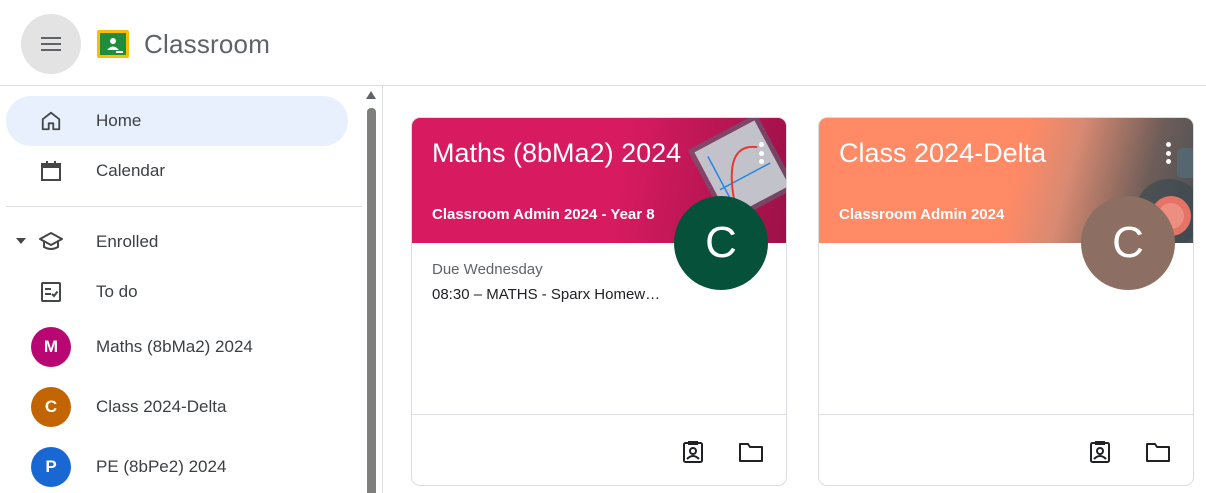 This screenshot has height=493, width=1206. What do you see at coordinates (51, 292) in the screenshot?
I see `todo-icon` at bounding box center [51, 292].